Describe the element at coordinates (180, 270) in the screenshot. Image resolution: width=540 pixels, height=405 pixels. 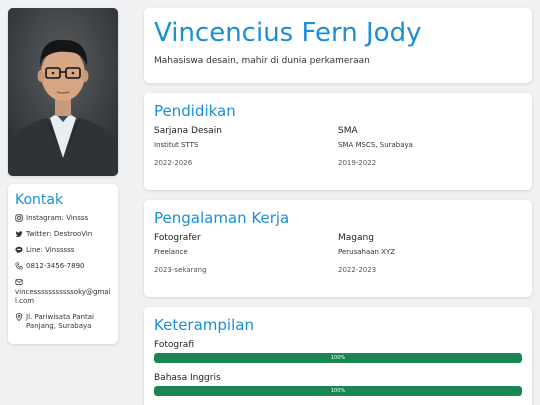
I see `experience-years: 2023-sekarang` at that location.